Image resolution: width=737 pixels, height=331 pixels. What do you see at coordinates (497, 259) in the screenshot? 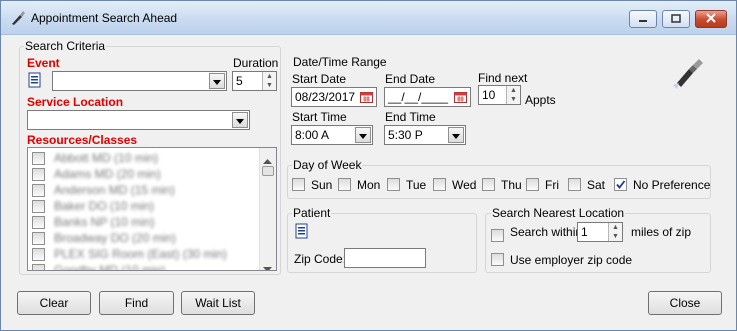
I see `employer-zip-checkbox` at bounding box center [497, 259].